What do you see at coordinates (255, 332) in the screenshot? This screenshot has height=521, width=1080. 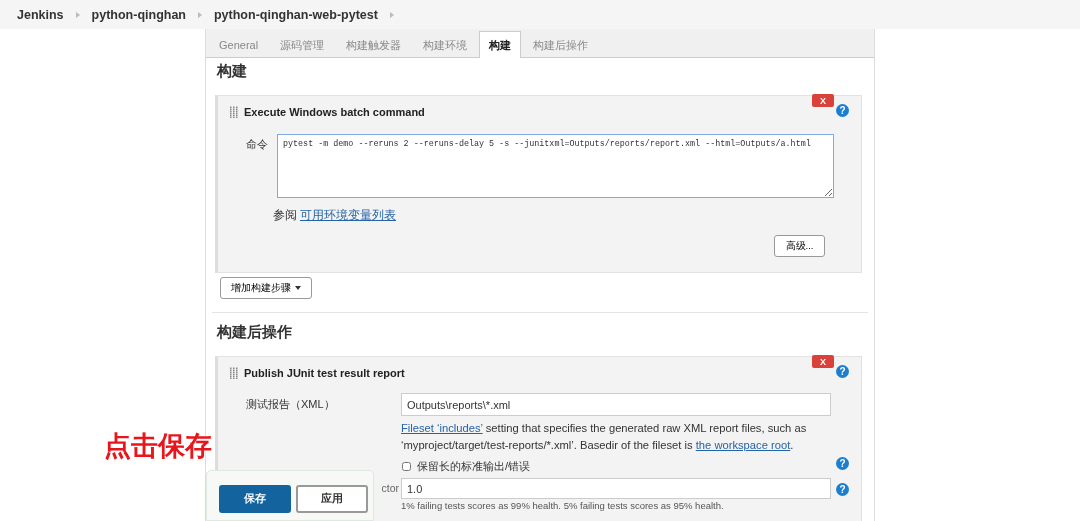 I see `section-heading: 构建后操作` at bounding box center [255, 332].